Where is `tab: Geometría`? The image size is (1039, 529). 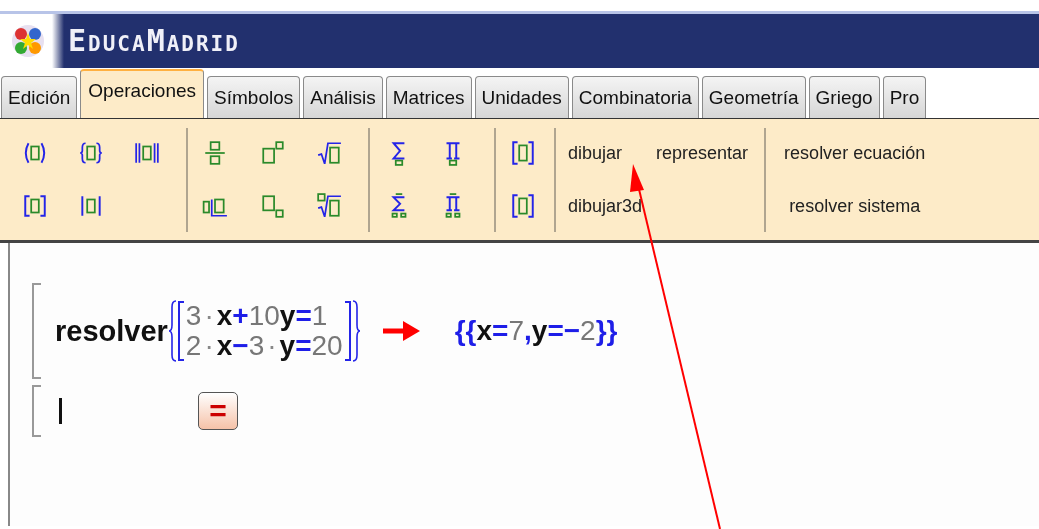 tab: Geometría is located at coordinates (753, 97).